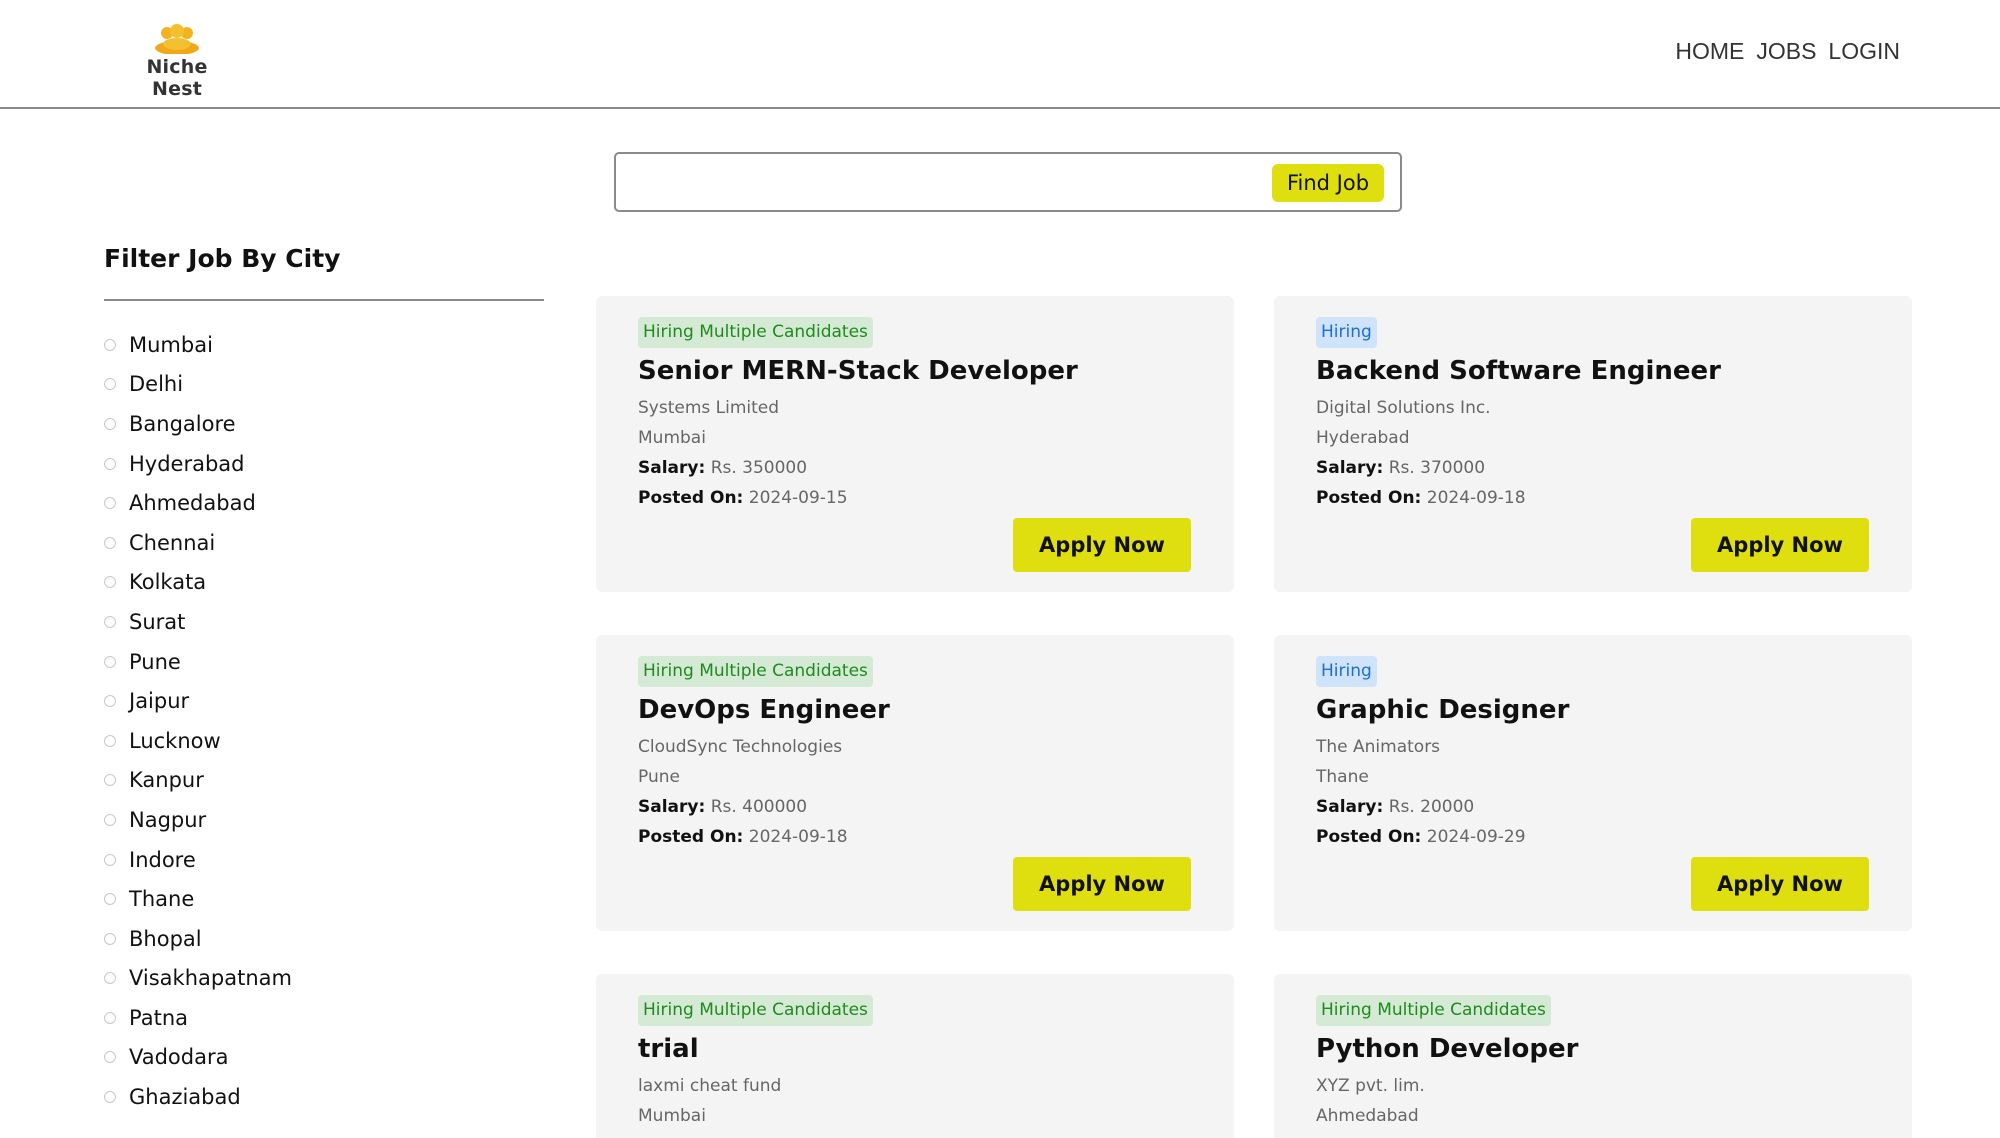 This screenshot has height=1138, width=2000. What do you see at coordinates (324, 1097) in the screenshot?
I see `city-option-ghaziabad: Ghaziabad` at bounding box center [324, 1097].